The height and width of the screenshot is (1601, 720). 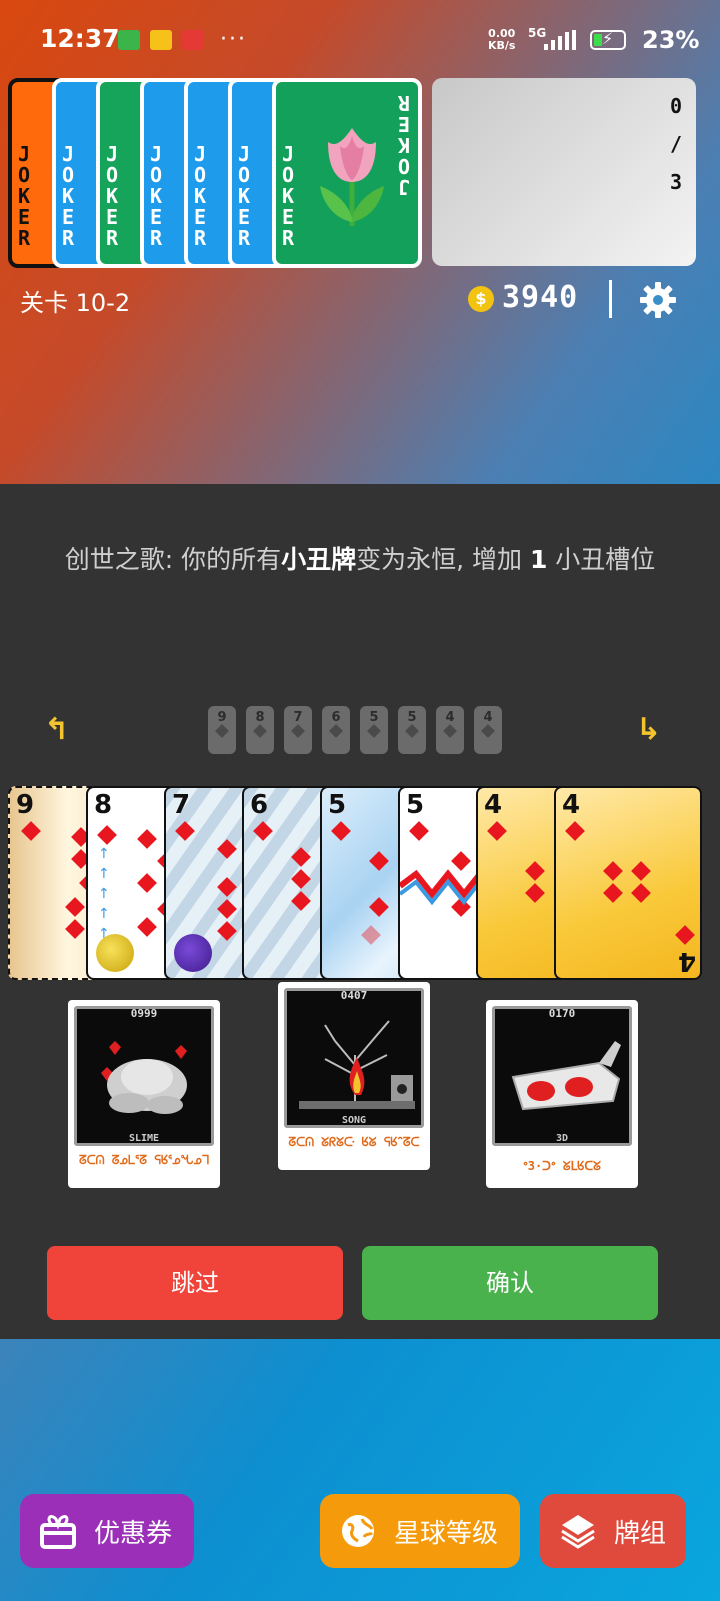 I want to click on glasses-artwork: 0170 3D, so click(x=562, y=1076).